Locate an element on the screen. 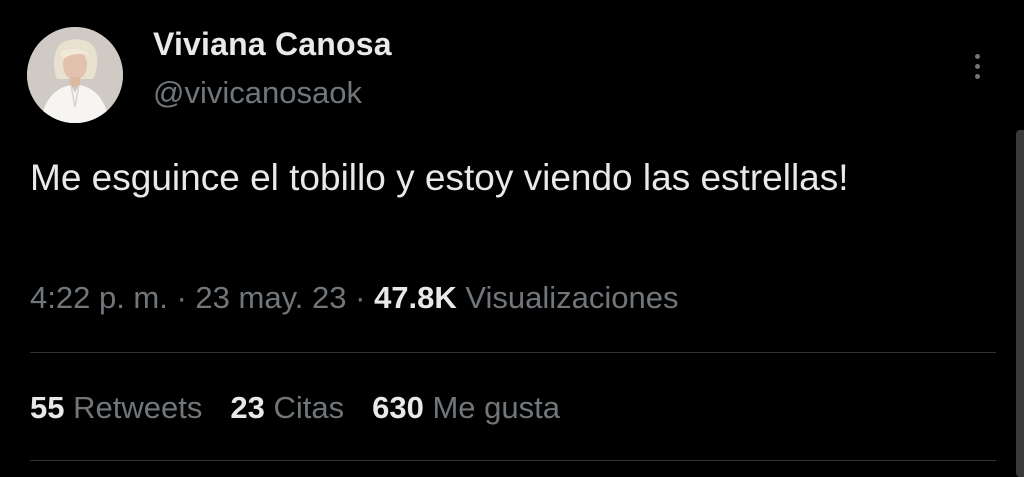 The height and width of the screenshot is (477, 1024). avatar is located at coordinates (75, 75).